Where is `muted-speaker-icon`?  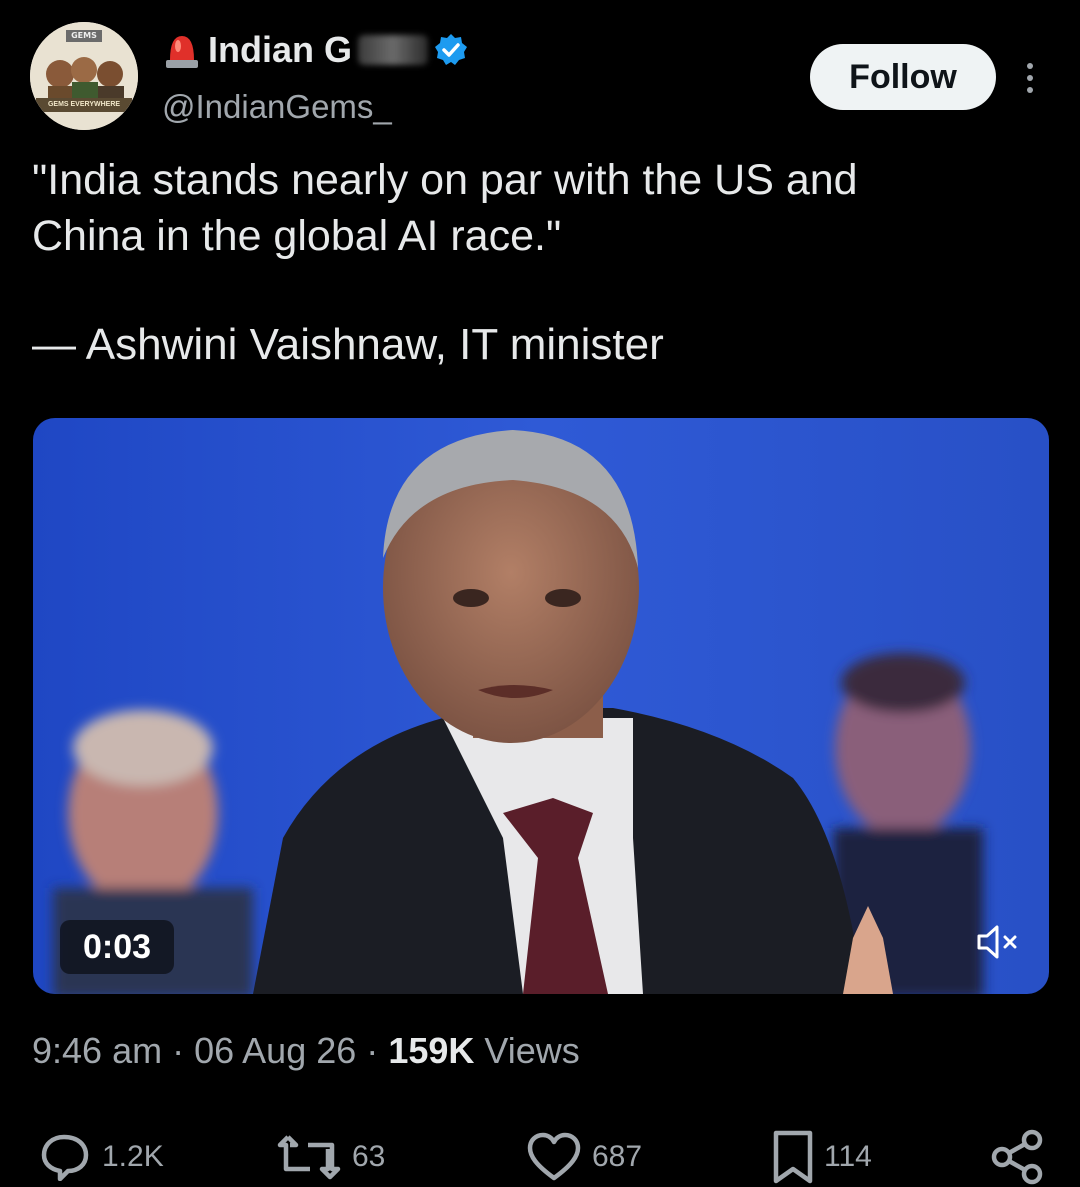 muted-speaker-icon is located at coordinates (998, 942).